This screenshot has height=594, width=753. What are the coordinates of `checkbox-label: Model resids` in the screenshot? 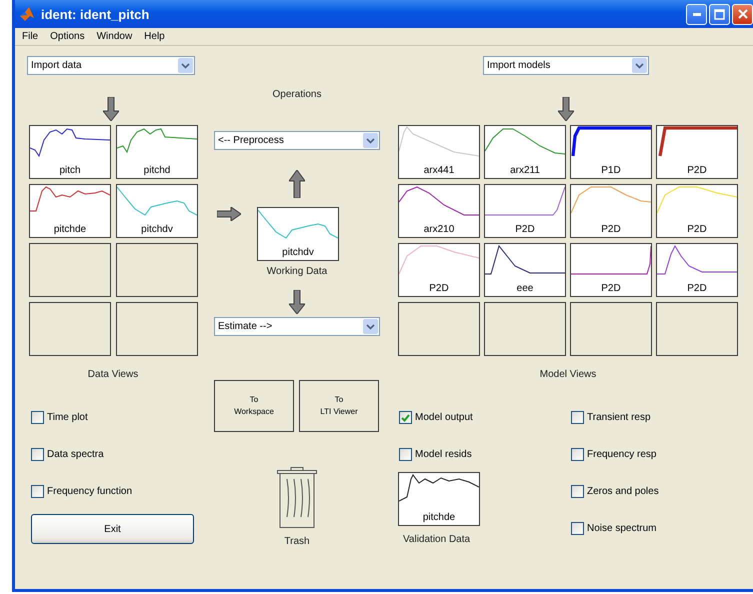 It's located at (443, 454).